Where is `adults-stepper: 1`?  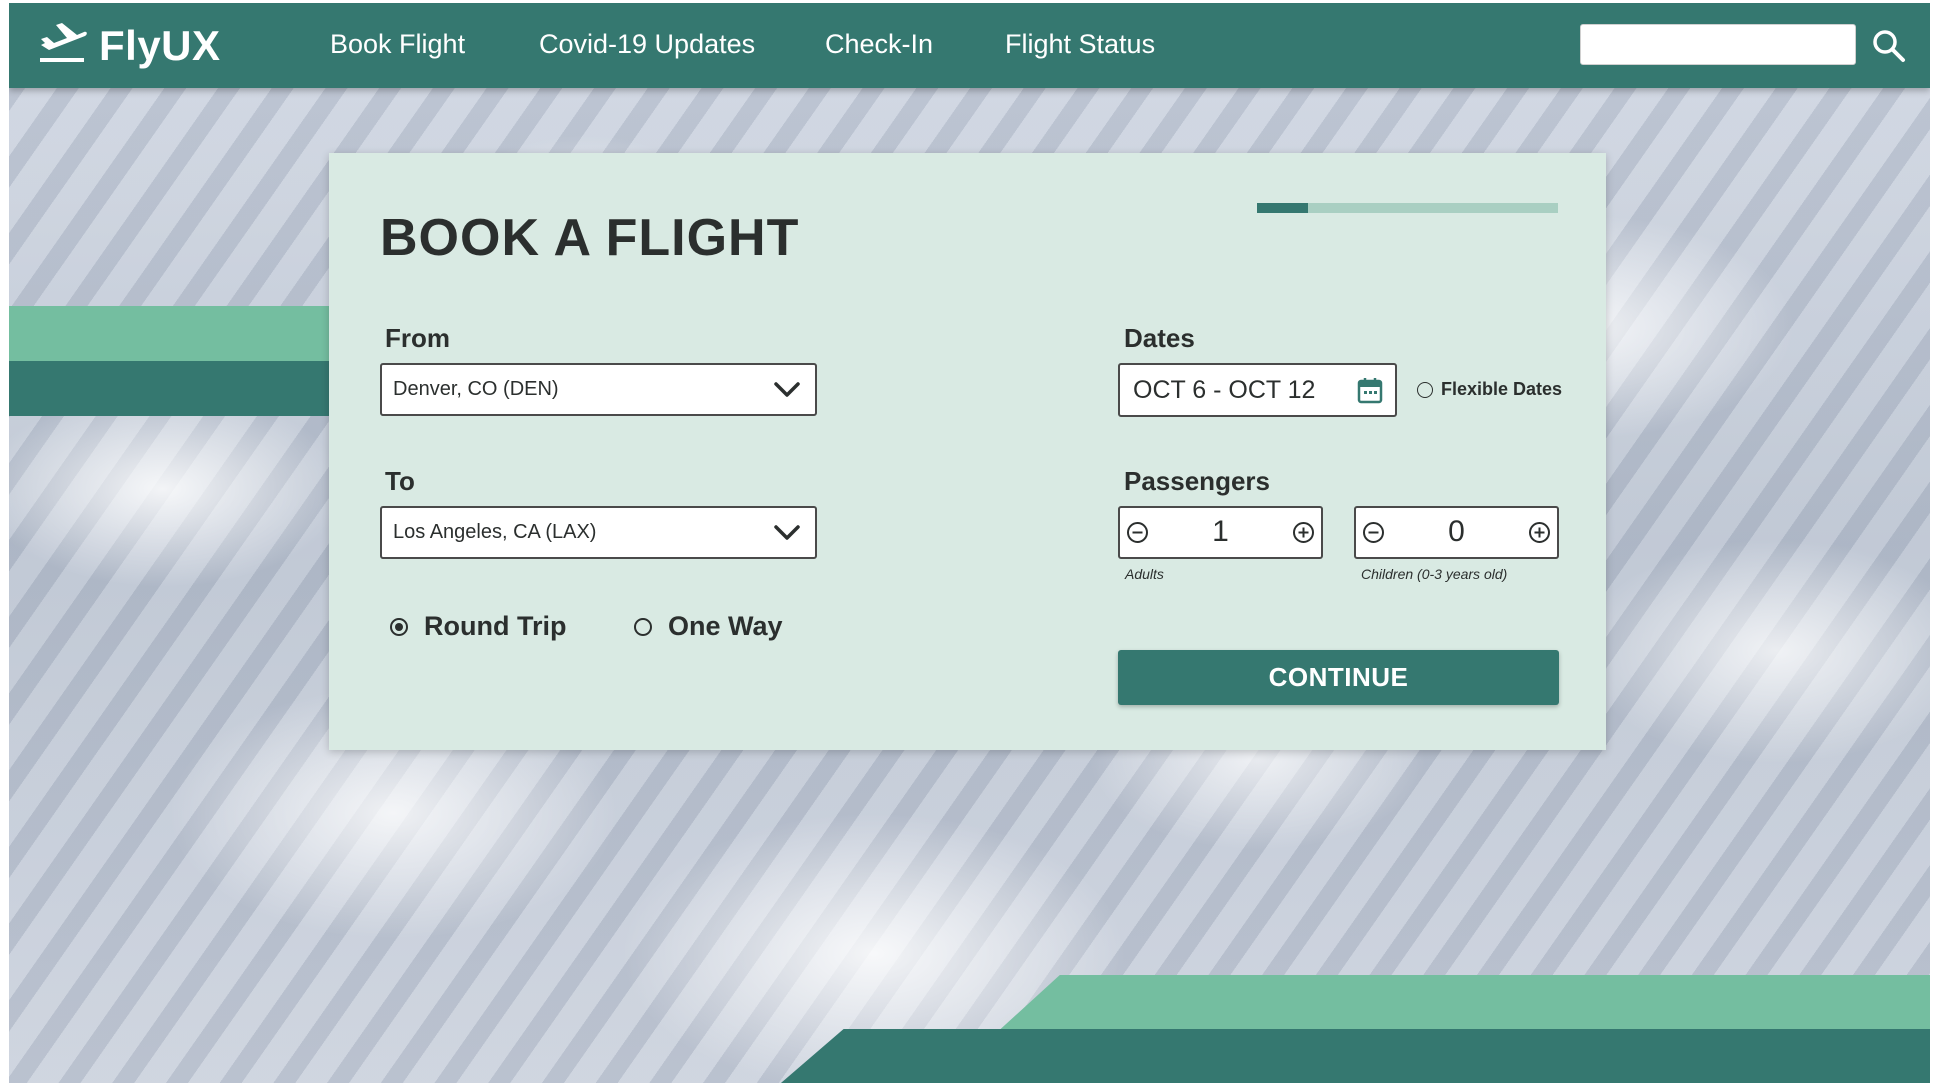
adults-stepper: 1 is located at coordinates (1220, 532).